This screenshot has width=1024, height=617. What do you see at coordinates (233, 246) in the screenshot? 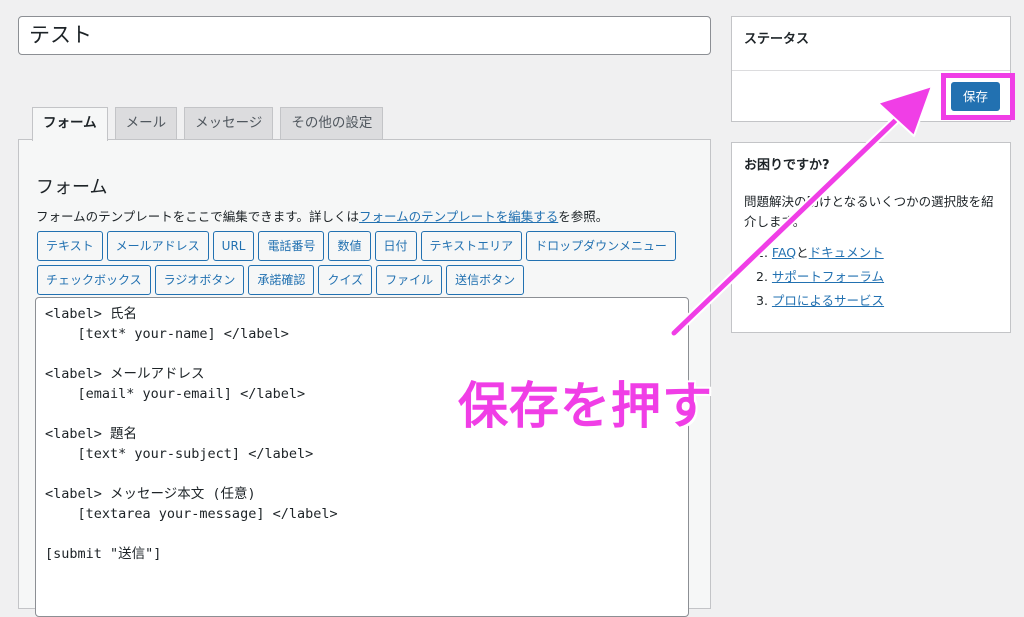
I see `tag-button-url: URL` at bounding box center [233, 246].